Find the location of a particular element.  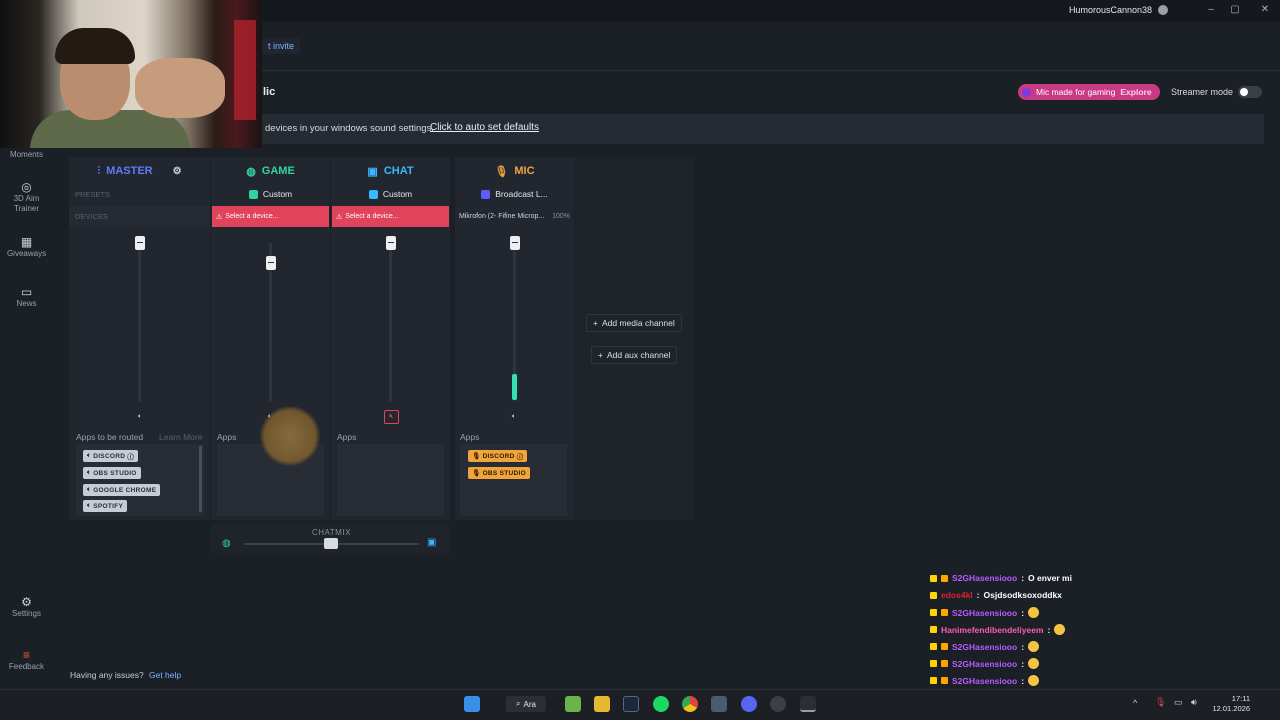

user-account: HumorousCannon38 is located at coordinates (1118, 10).